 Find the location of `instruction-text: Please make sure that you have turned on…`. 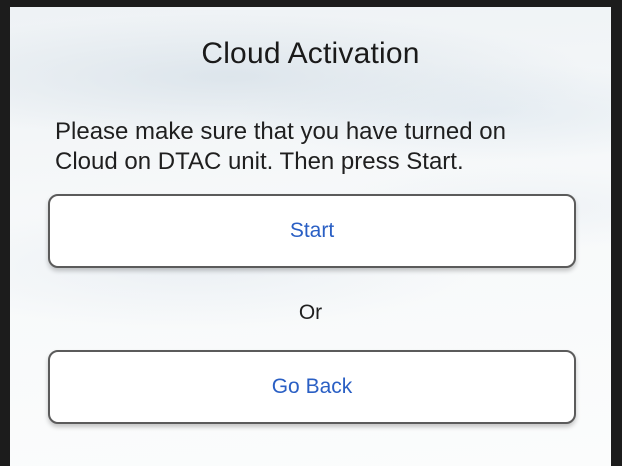

instruction-text: Please make sure that you have turned on… is located at coordinates (280, 146).